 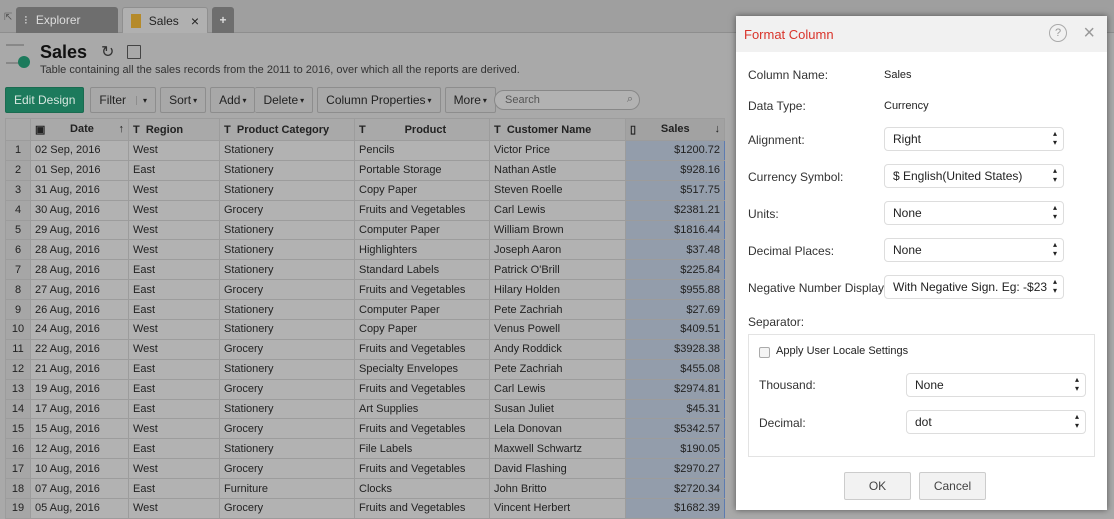 I want to click on table-cell: Lela Donovan, so click(x=557, y=429).